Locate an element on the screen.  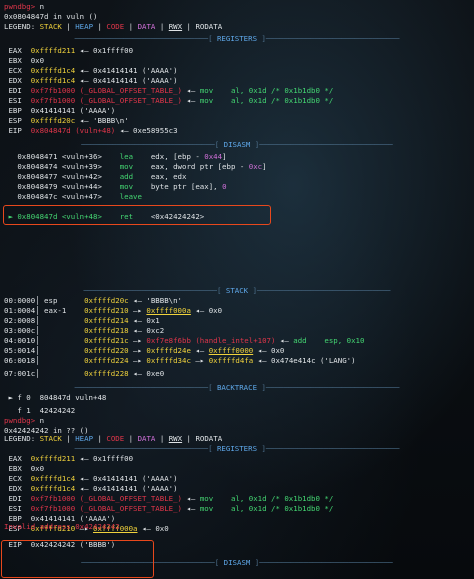
section-title: STACK is located at coordinates (237, 290).